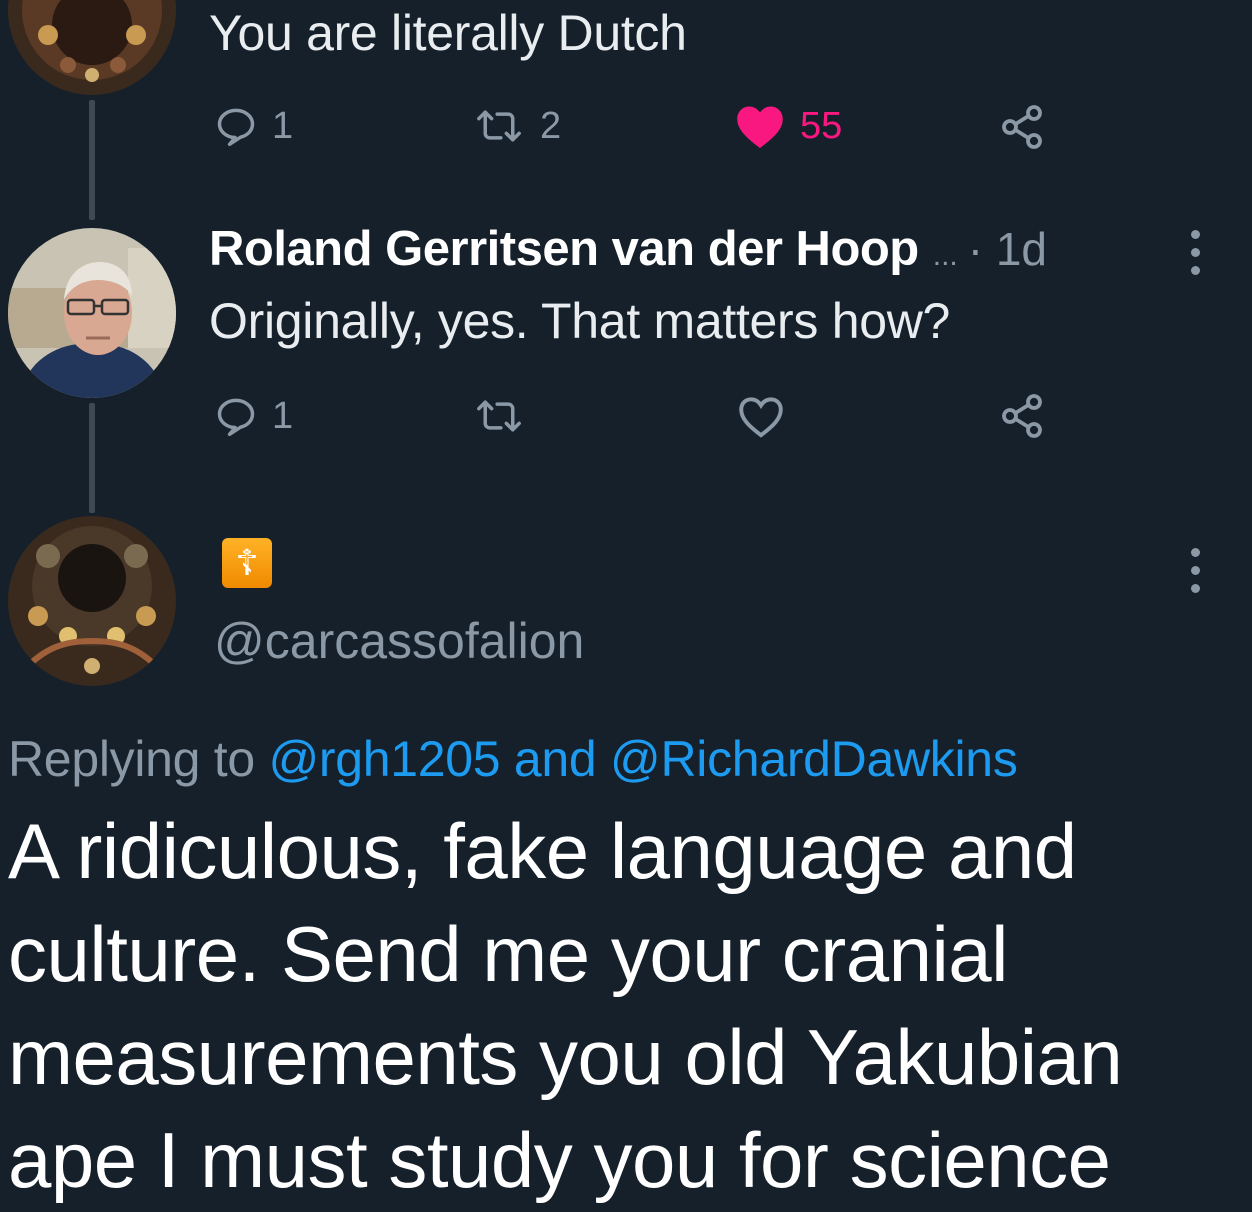 The width and height of the screenshot is (1252, 1212). I want to click on mention-link: @rgh1205, so click(384, 759).